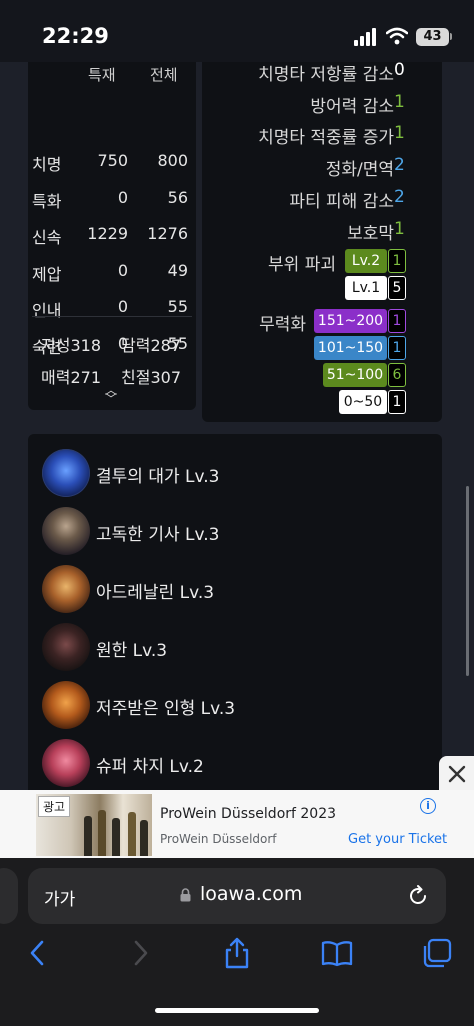 The image size is (474, 1026). Describe the element at coordinates (111, 394) in the screenshot. I see `expand-collapse-icon: ︿ ﹀` at that location.